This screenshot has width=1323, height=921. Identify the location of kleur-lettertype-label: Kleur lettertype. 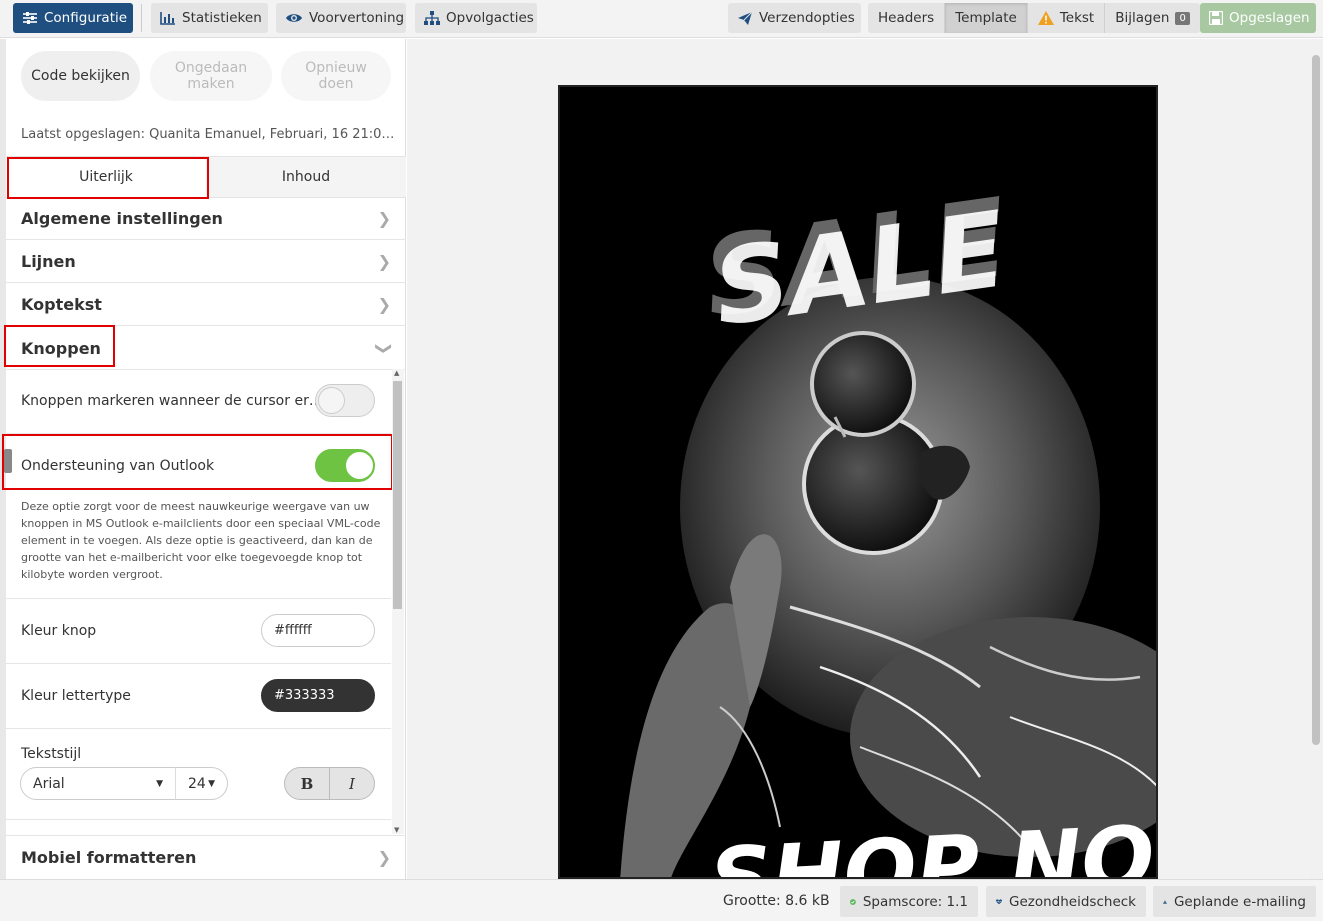
(76, 696).